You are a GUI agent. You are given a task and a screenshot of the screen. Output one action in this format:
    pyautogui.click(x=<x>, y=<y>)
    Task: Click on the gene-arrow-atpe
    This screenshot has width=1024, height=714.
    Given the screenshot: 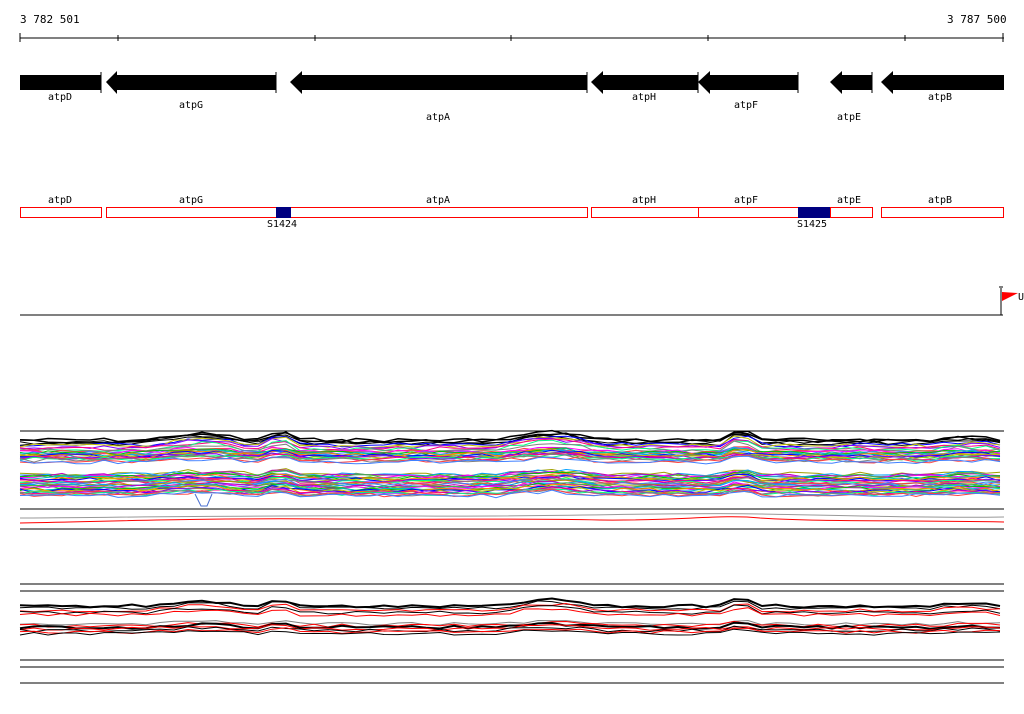 What is the action you would take?
    pyautogui.click(x=851, y=82)
    